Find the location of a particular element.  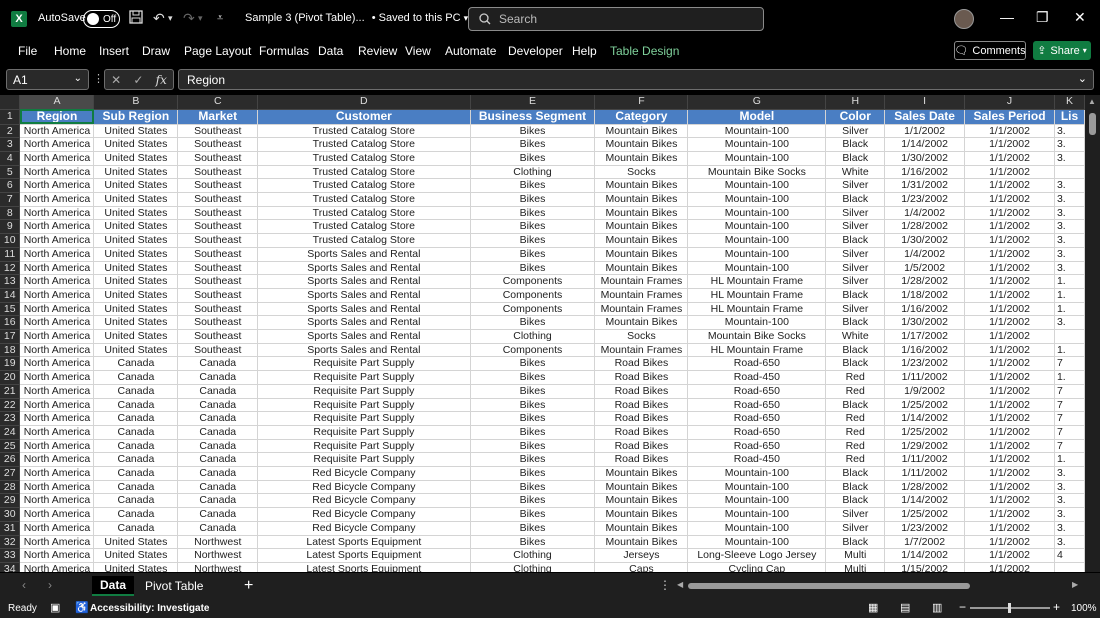

tab-data: Data is located at coordinates (113, 586).